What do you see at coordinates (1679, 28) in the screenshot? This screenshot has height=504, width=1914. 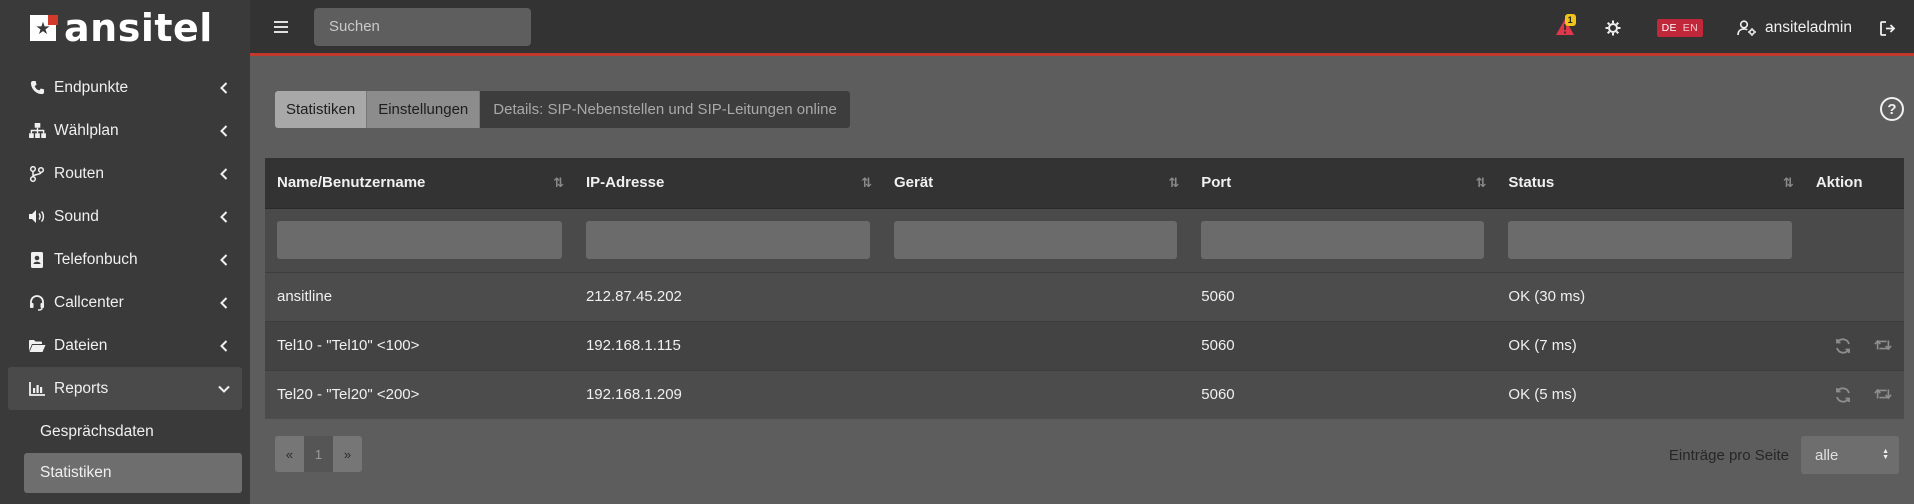 I see `language-switch: DE EN` at bounding box center [1679, 28].